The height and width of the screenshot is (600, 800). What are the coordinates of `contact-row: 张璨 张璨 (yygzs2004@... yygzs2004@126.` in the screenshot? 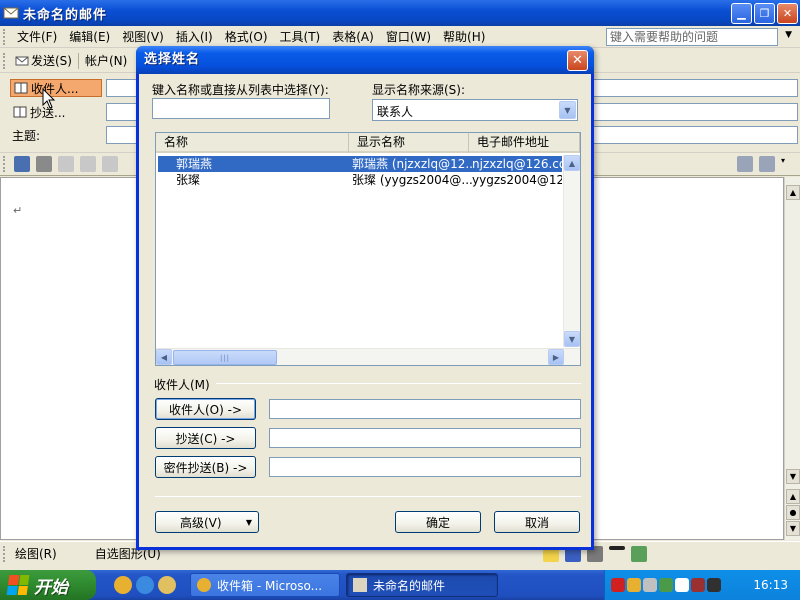 It's located at (360, 180).